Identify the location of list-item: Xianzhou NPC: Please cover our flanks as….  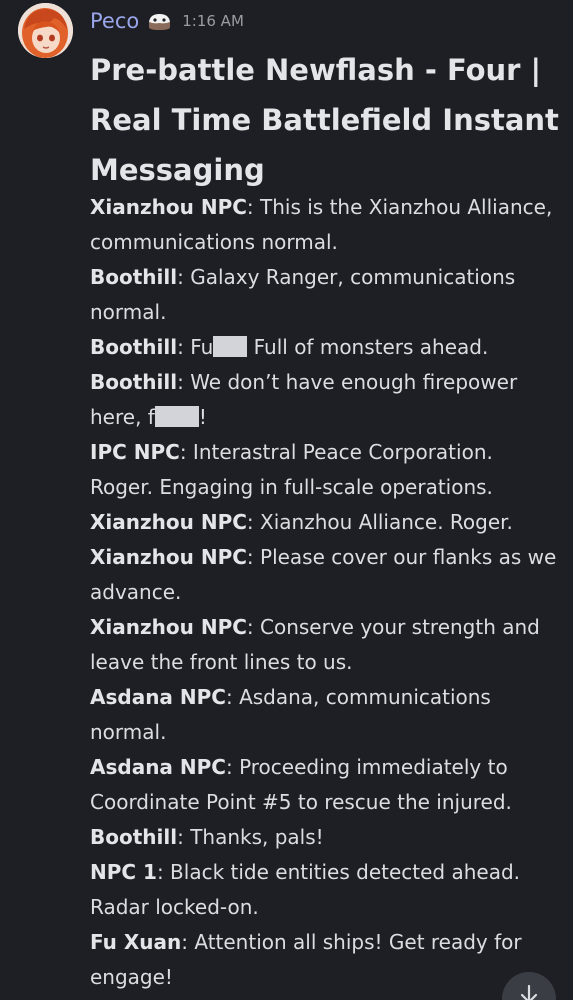
(325, 575).